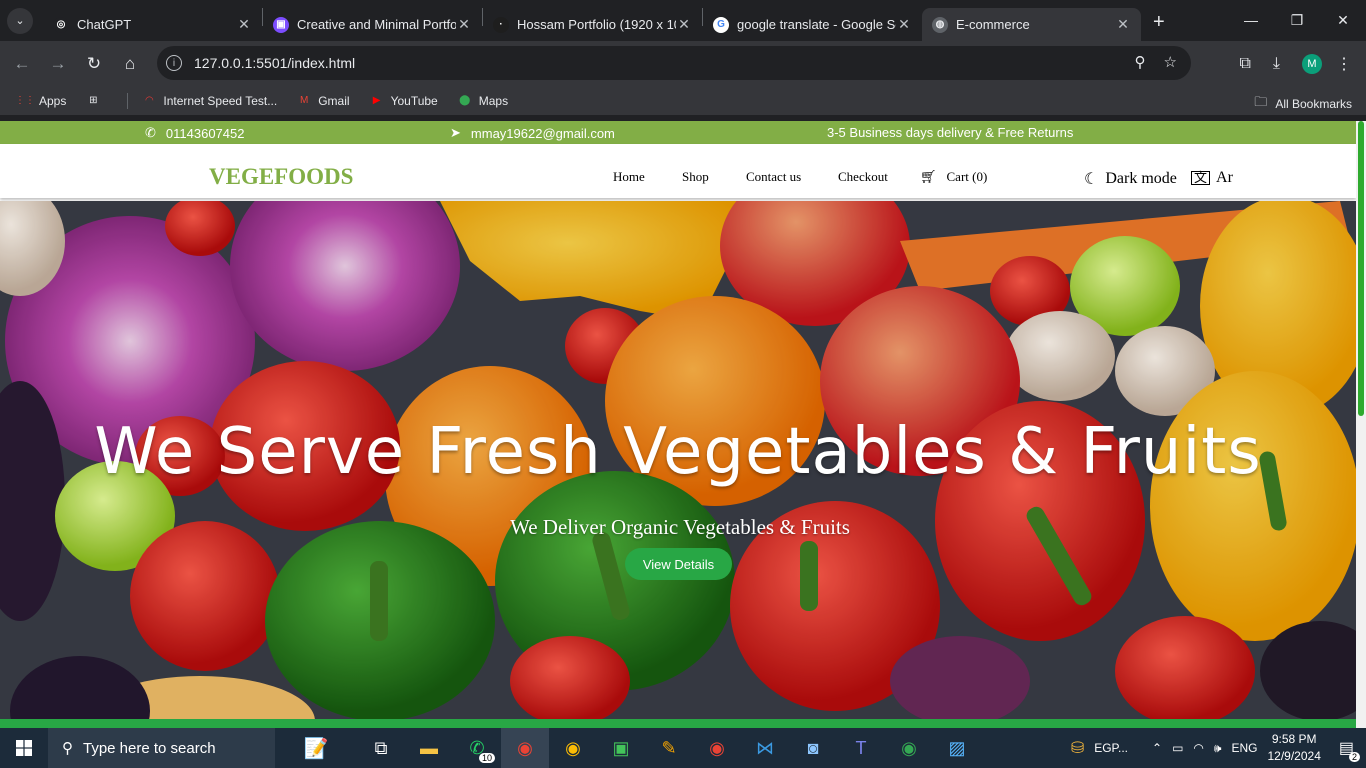  What do you see at coordinates (525, 748) in the screenshot?
I see `chrome-profile-icon: ◉` at bounding box center [525, 748].